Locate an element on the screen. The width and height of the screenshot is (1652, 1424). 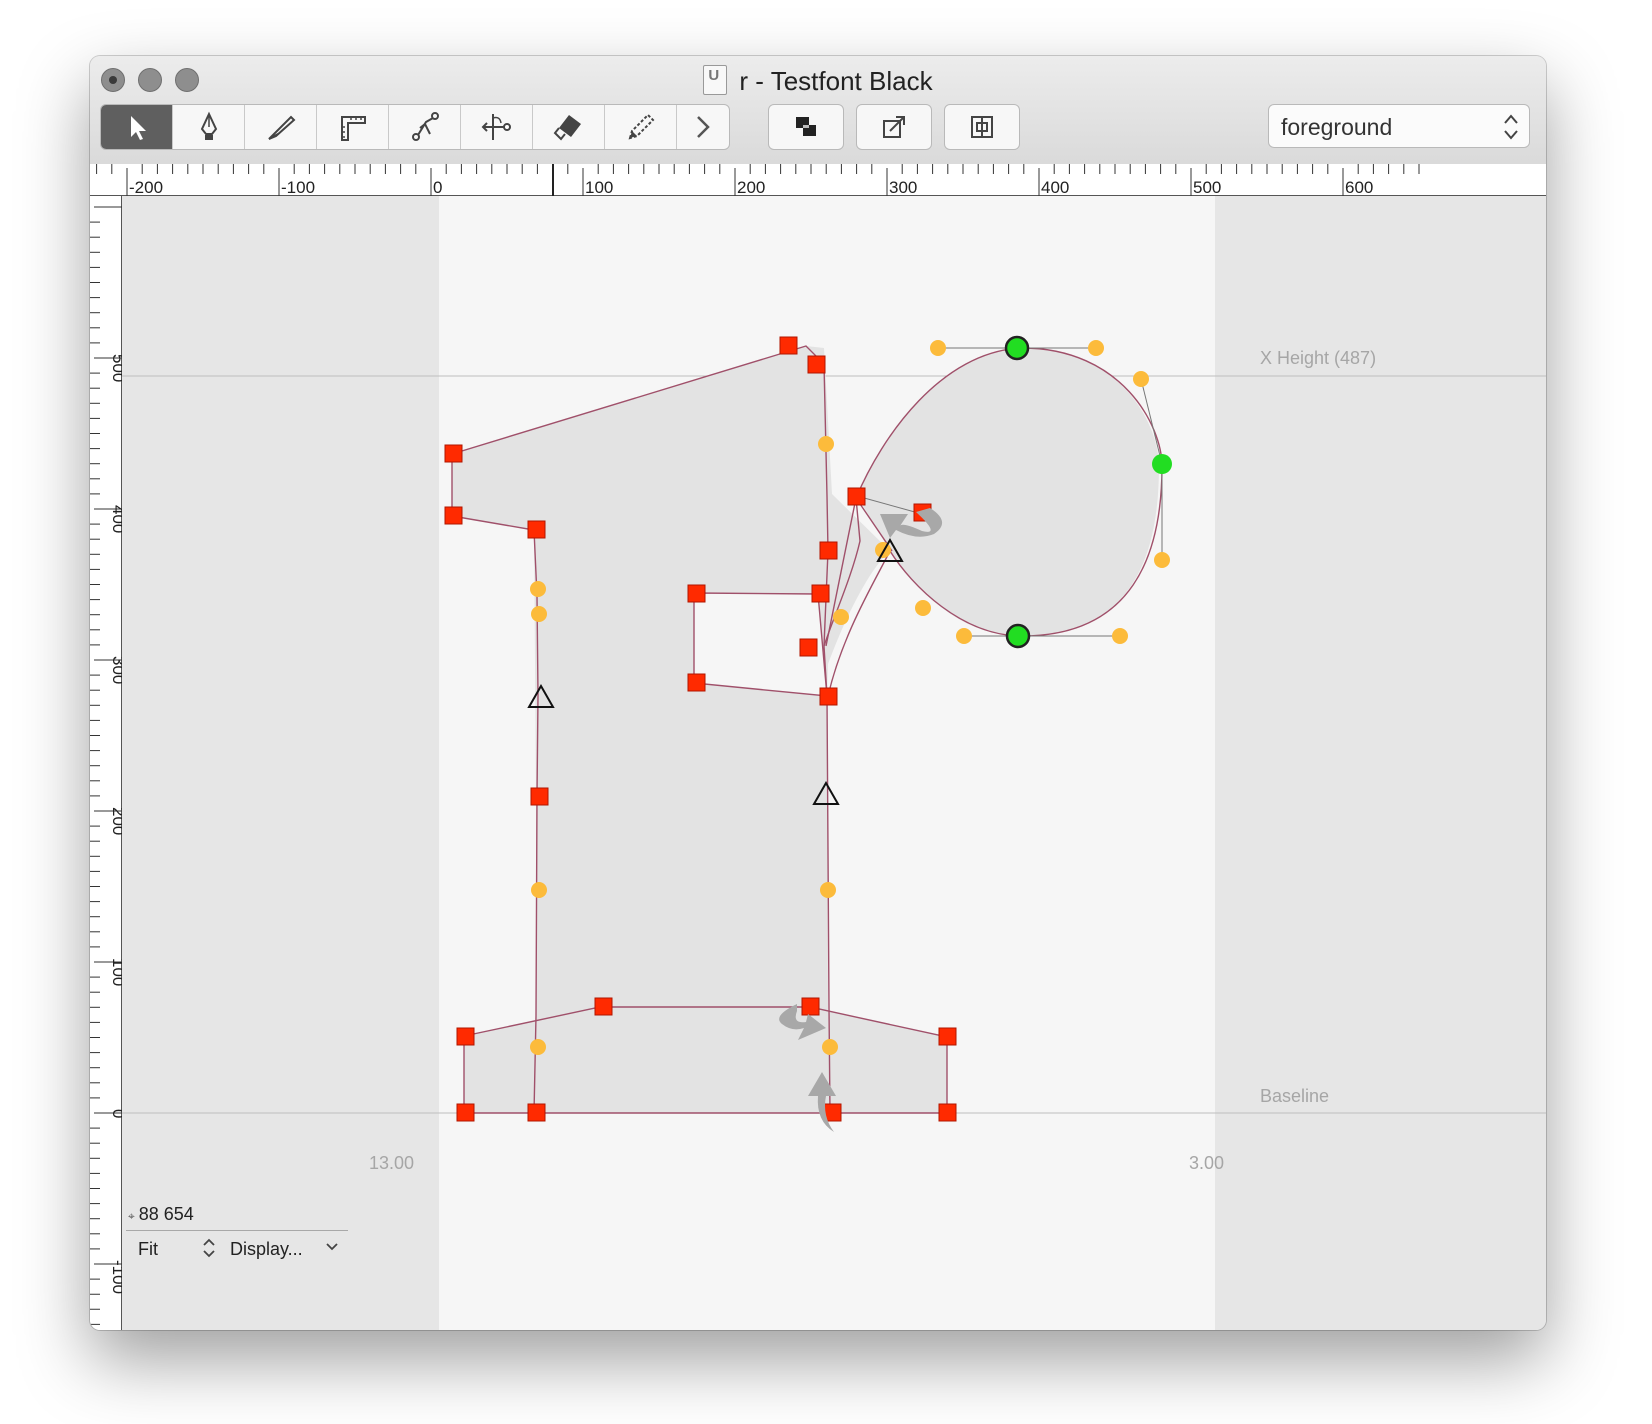
eraser-icon is located at coordinates (567, 128).